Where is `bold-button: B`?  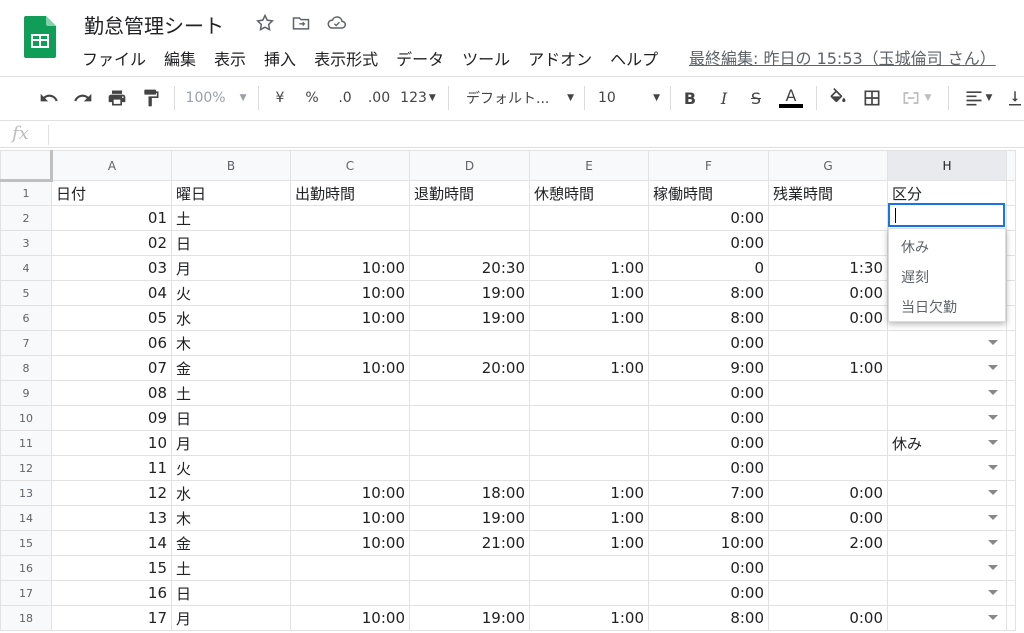 bold-button: B is located at coordinates (690, 98).